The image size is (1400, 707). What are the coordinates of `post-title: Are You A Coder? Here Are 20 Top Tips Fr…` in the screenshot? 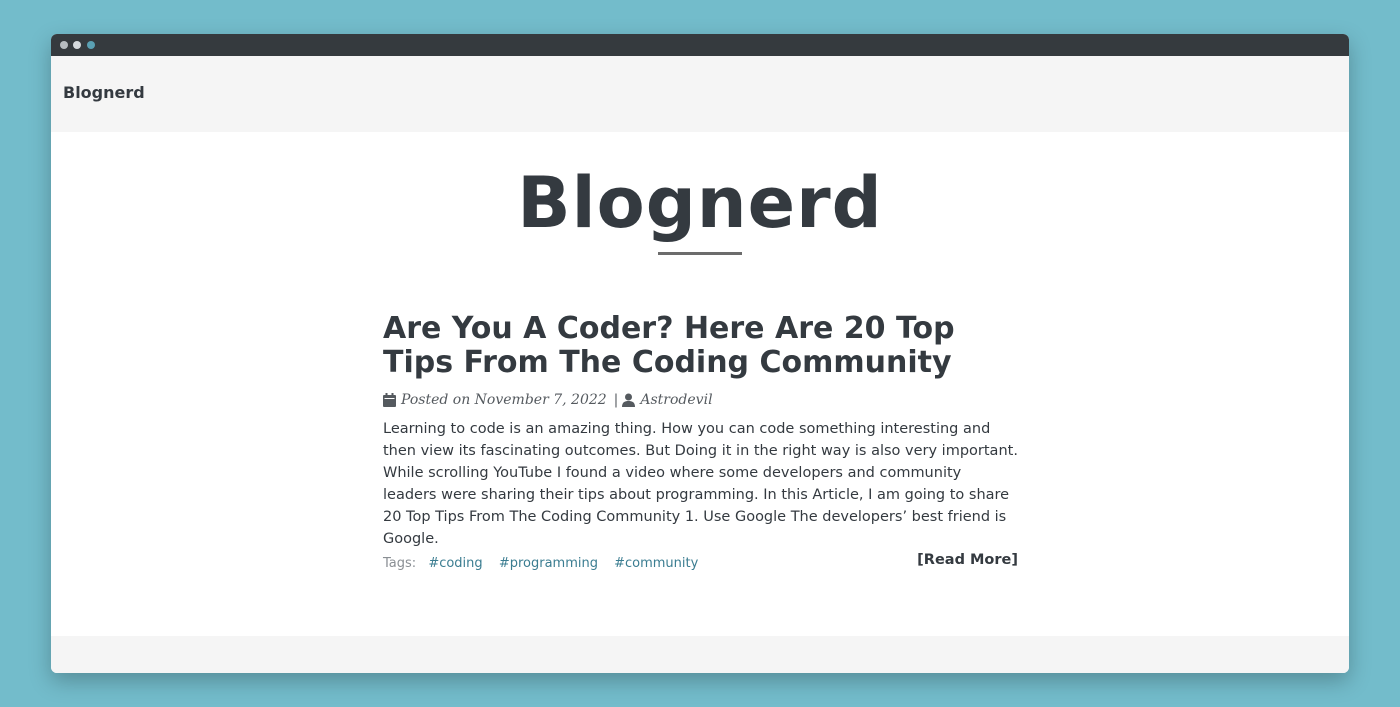 It's located at (700, 346).